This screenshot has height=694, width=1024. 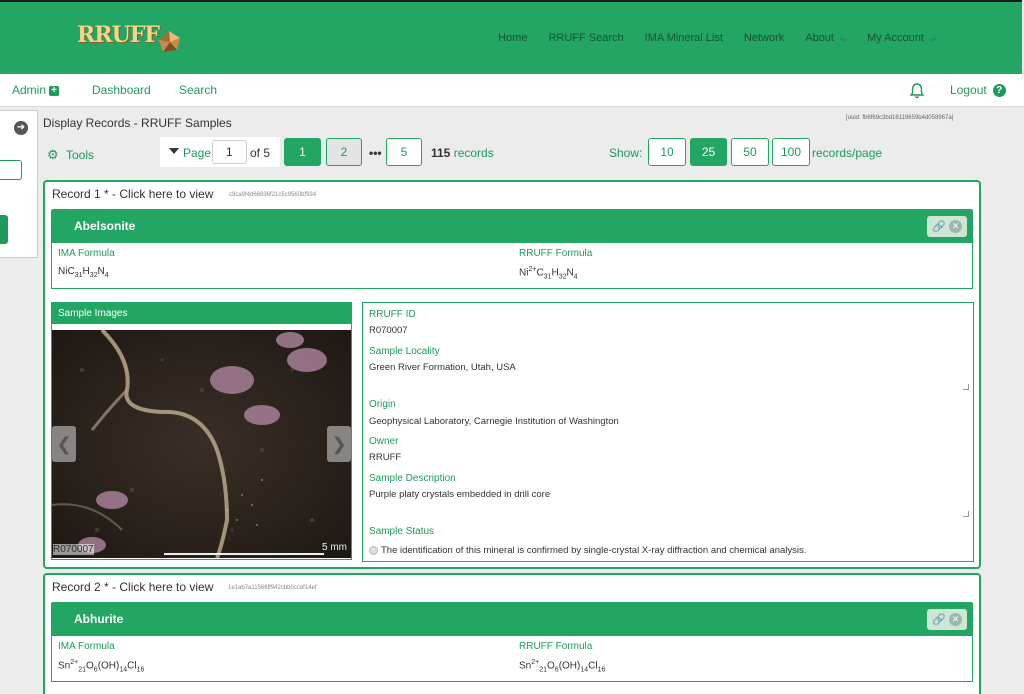 What do you see at coordinates (169, 41) in the screenshot?
I see `logo-gem-icon` at bounding box center [169, 41].